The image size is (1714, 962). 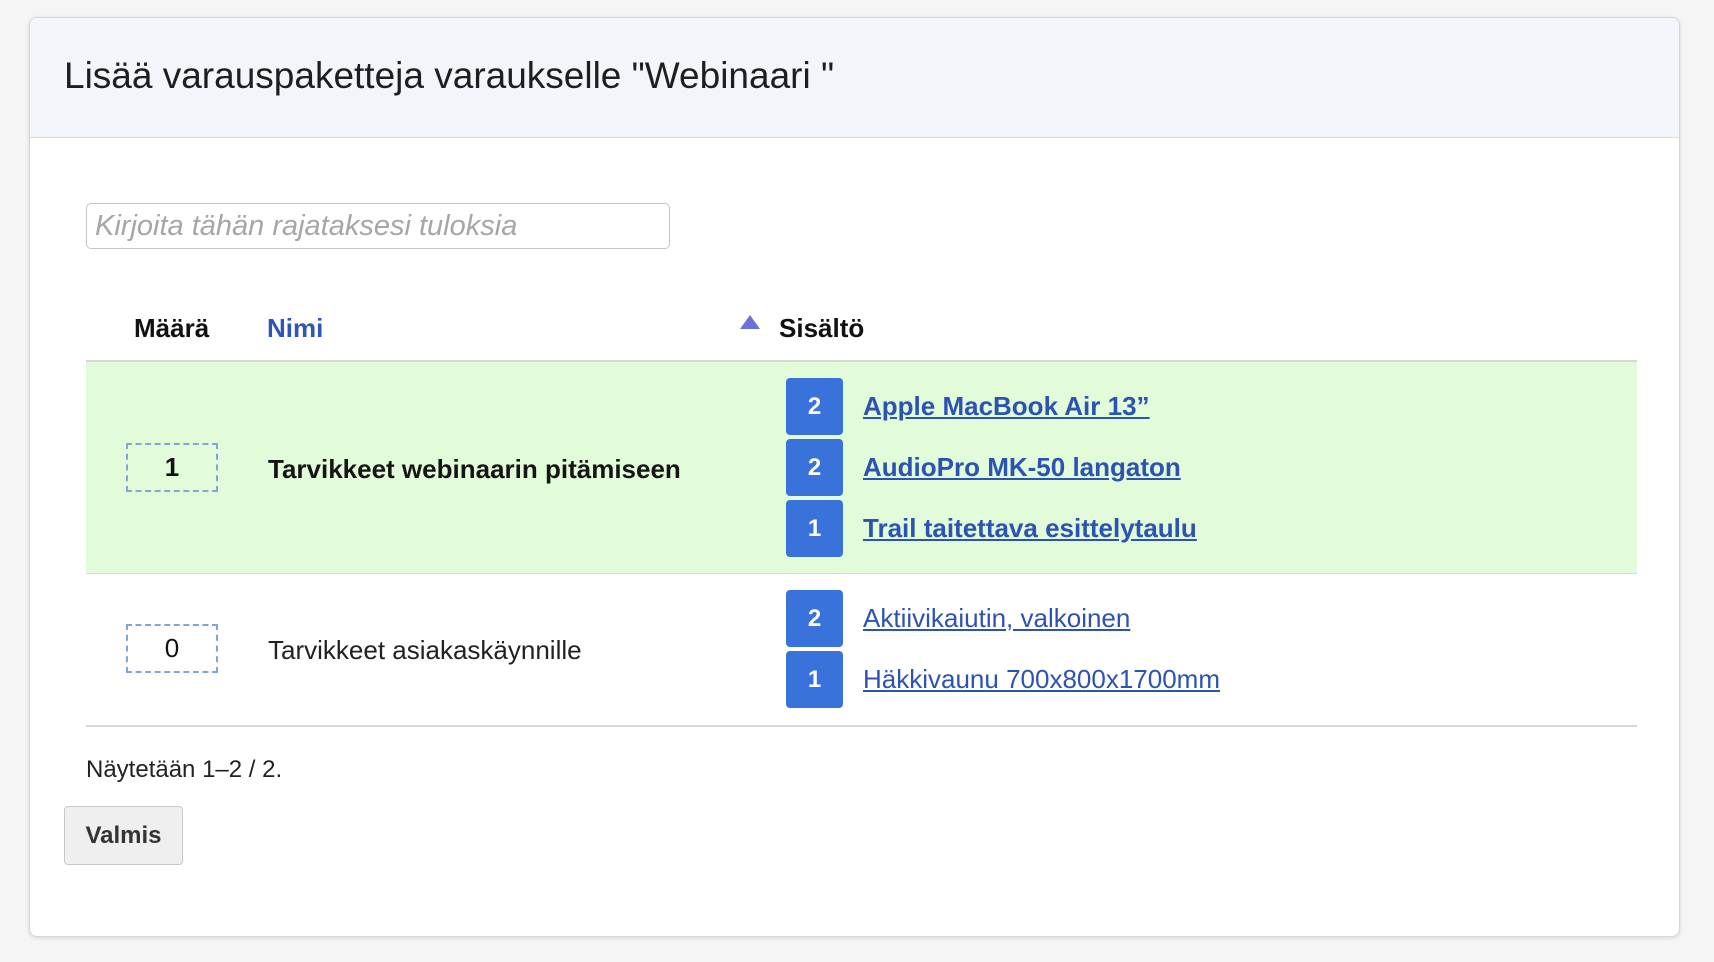 I want to click on item-link: Häkkivaunu 700x800x1700mm, so click(x=1041, y=679).